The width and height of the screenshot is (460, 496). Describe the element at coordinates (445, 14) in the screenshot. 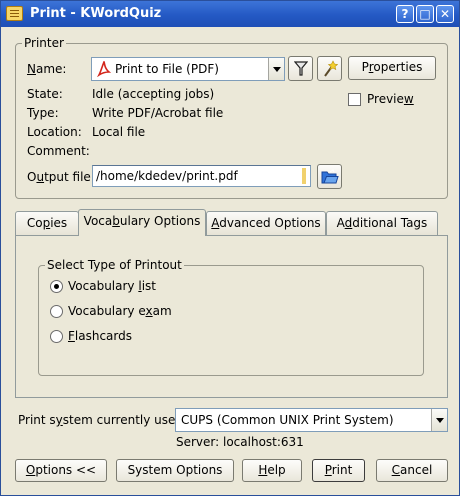

I see `close-button: ✕` at that location.